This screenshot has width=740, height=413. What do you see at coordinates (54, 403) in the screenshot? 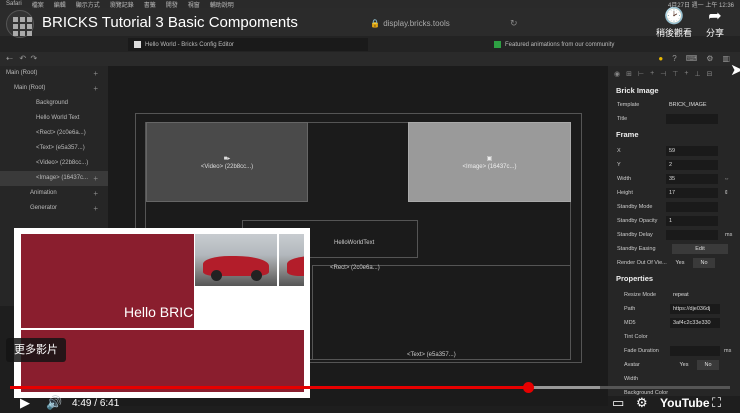
I see `volume-icon: 🔊` at bounding box center [54, 403].